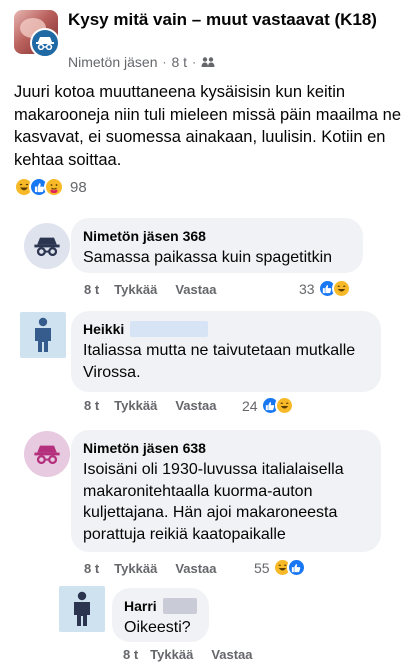 This screenshot has height=672, width=413. What do you see at coordinates (280, 567) in the screenshot?
I see `comment-reactions: 55` at bounding box center [280, 567].